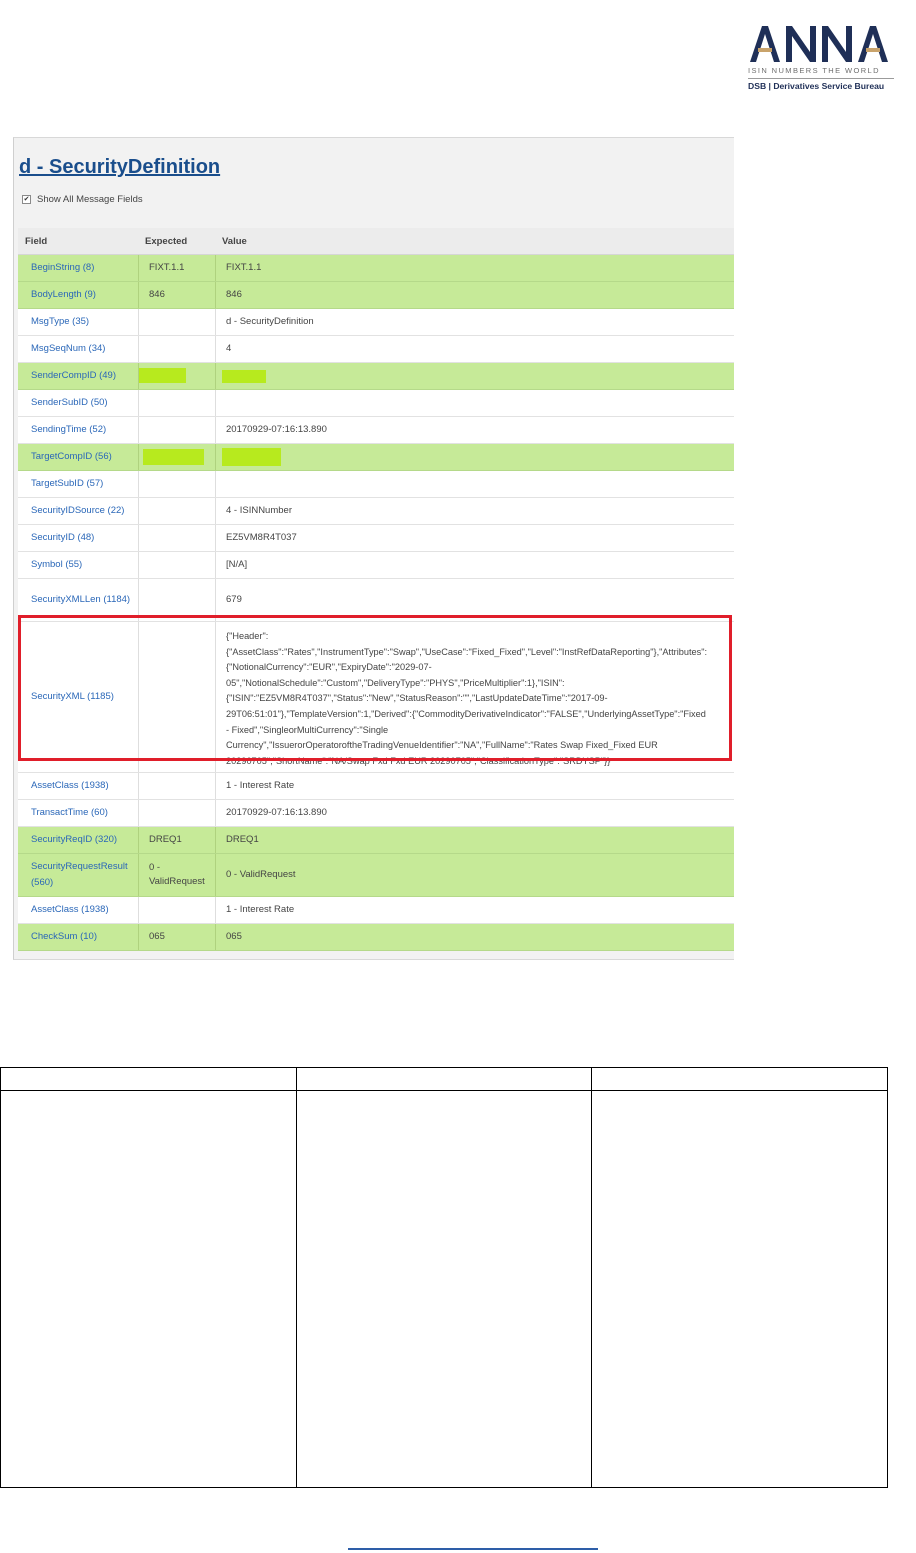  I want to click on field-value: FIXT.1.1, so click(244, 267).